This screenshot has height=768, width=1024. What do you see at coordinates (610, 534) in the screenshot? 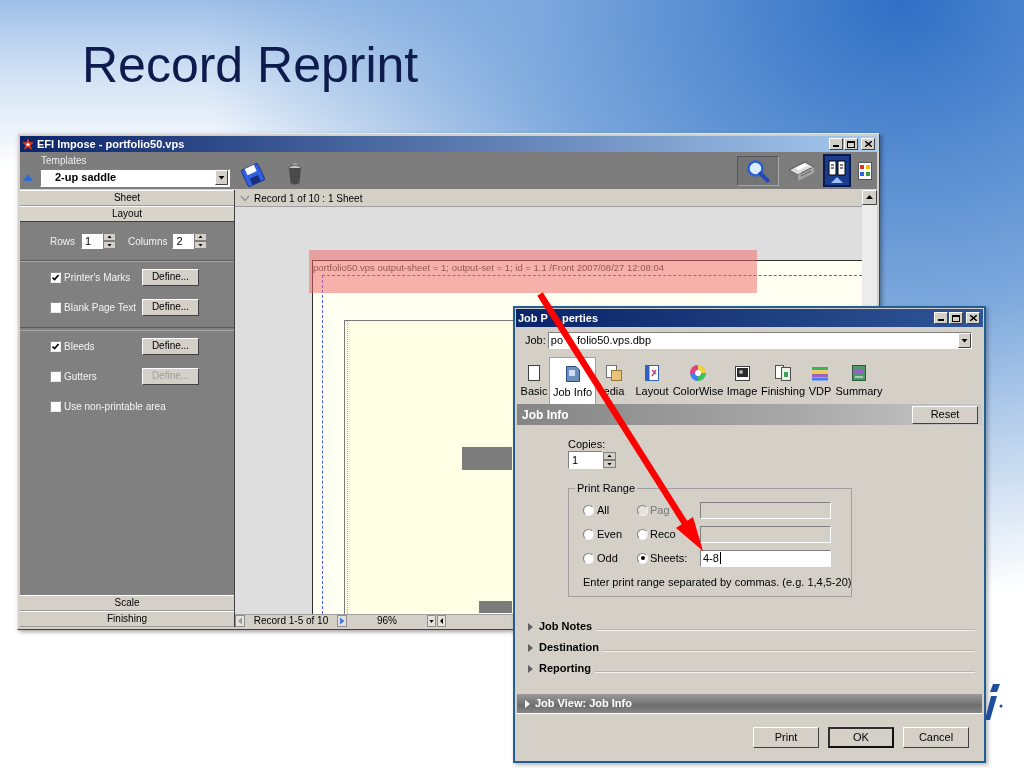
I see `radio-label: Even` at bounding box center [610, 534].